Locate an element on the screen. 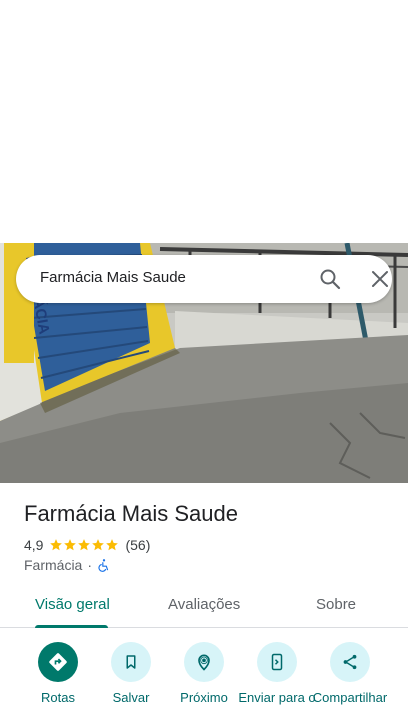 The height and width of the screenshot is (726, 408). directions-icon is located at coordinates (58, 662).